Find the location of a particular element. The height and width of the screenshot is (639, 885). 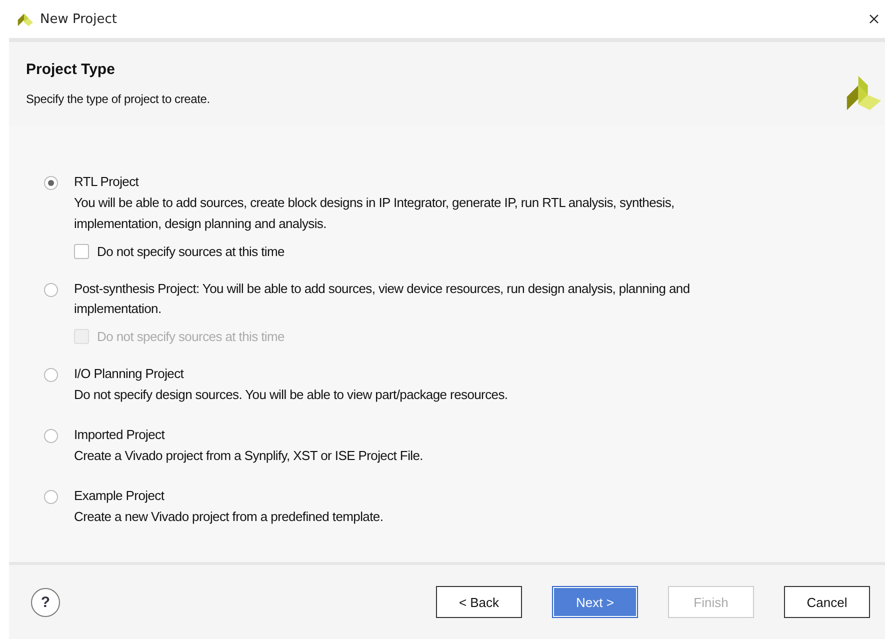

logo-icon is located at coordinates (864, 93).